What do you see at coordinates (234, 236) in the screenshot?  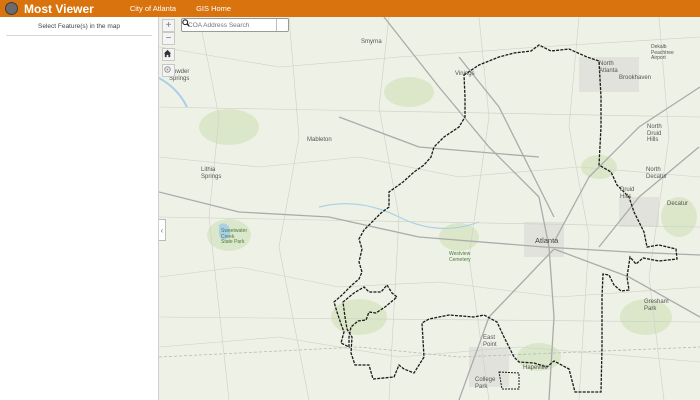 I see `map-label-sweetwater: Sweetwater Creek State Park` at bounding box center [234, 236].